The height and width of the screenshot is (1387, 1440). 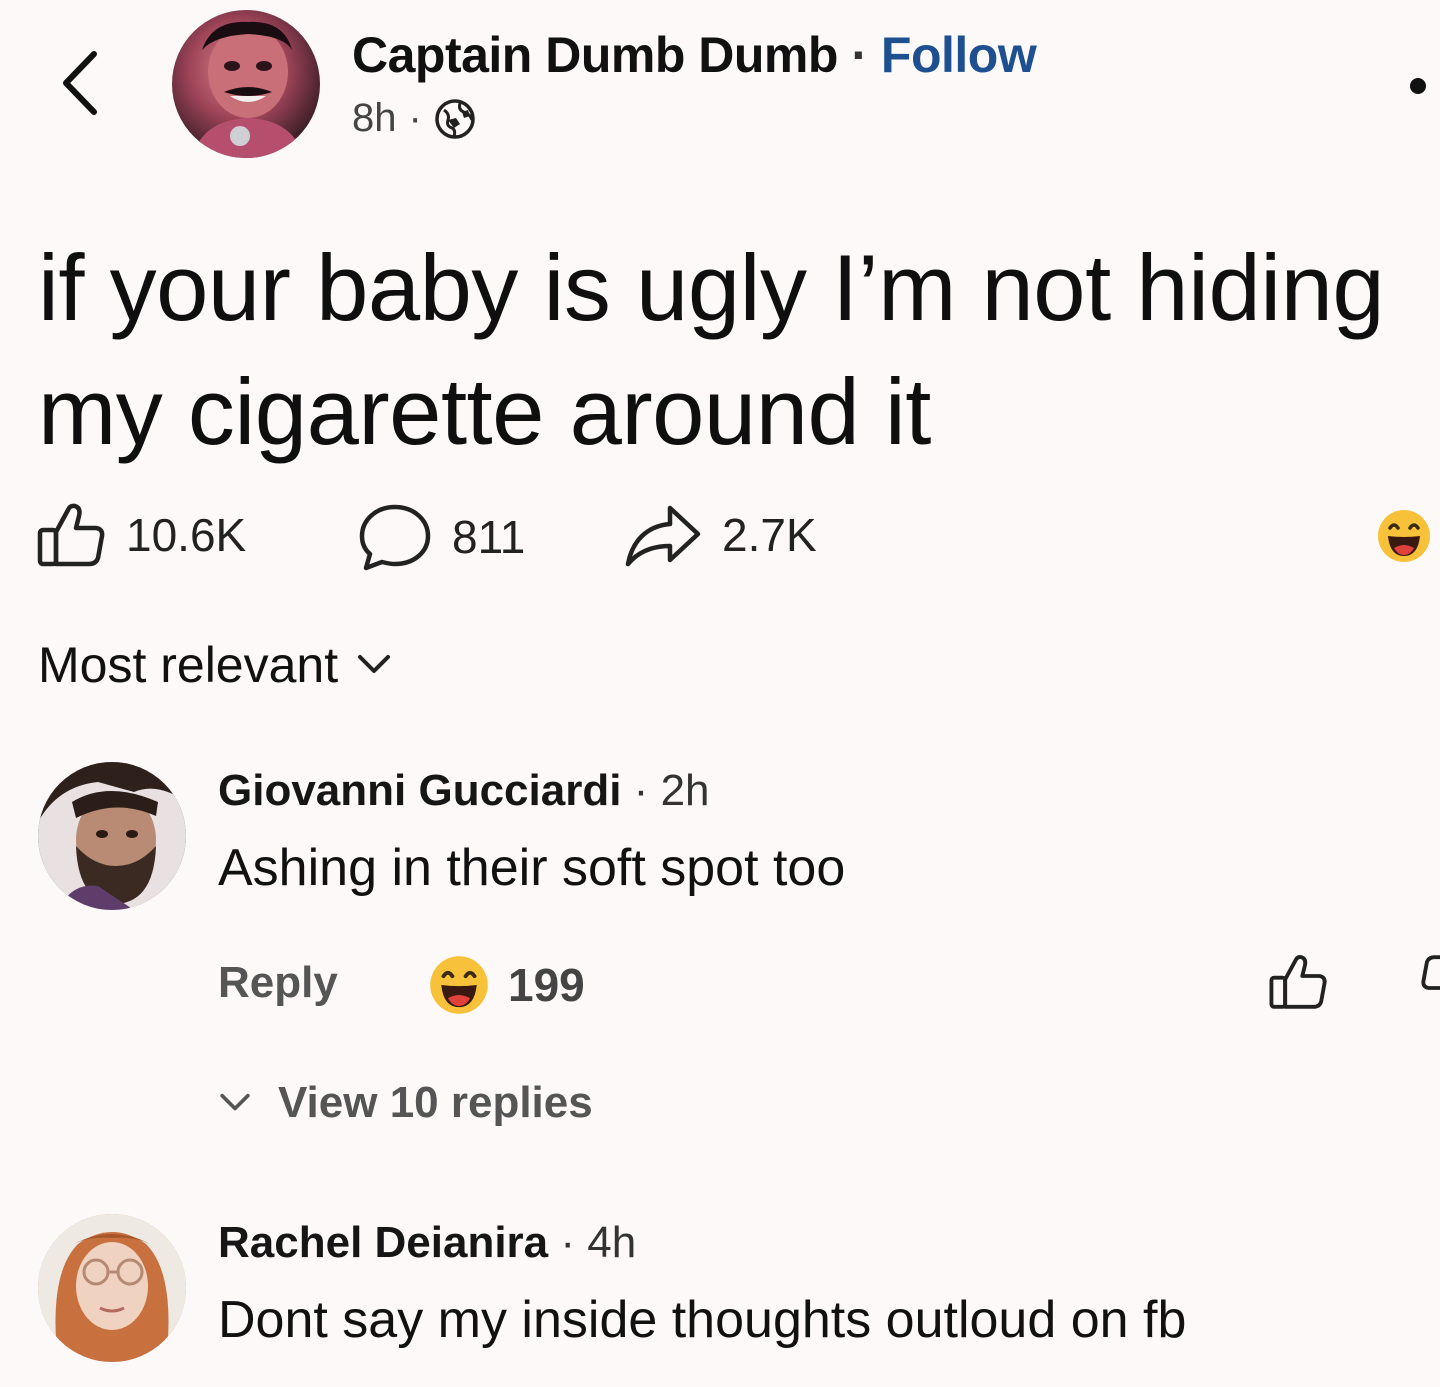 I want to click on share-count: 2.7K, so click(x=769, y=535).